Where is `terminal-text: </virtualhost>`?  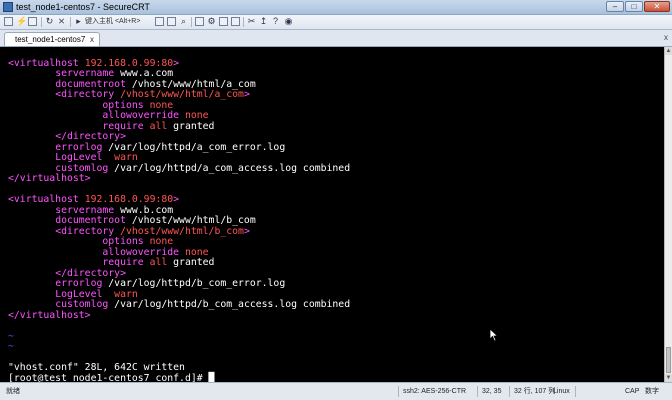 terminal-text: </virtualhost> is located at coordinates (49, 178).